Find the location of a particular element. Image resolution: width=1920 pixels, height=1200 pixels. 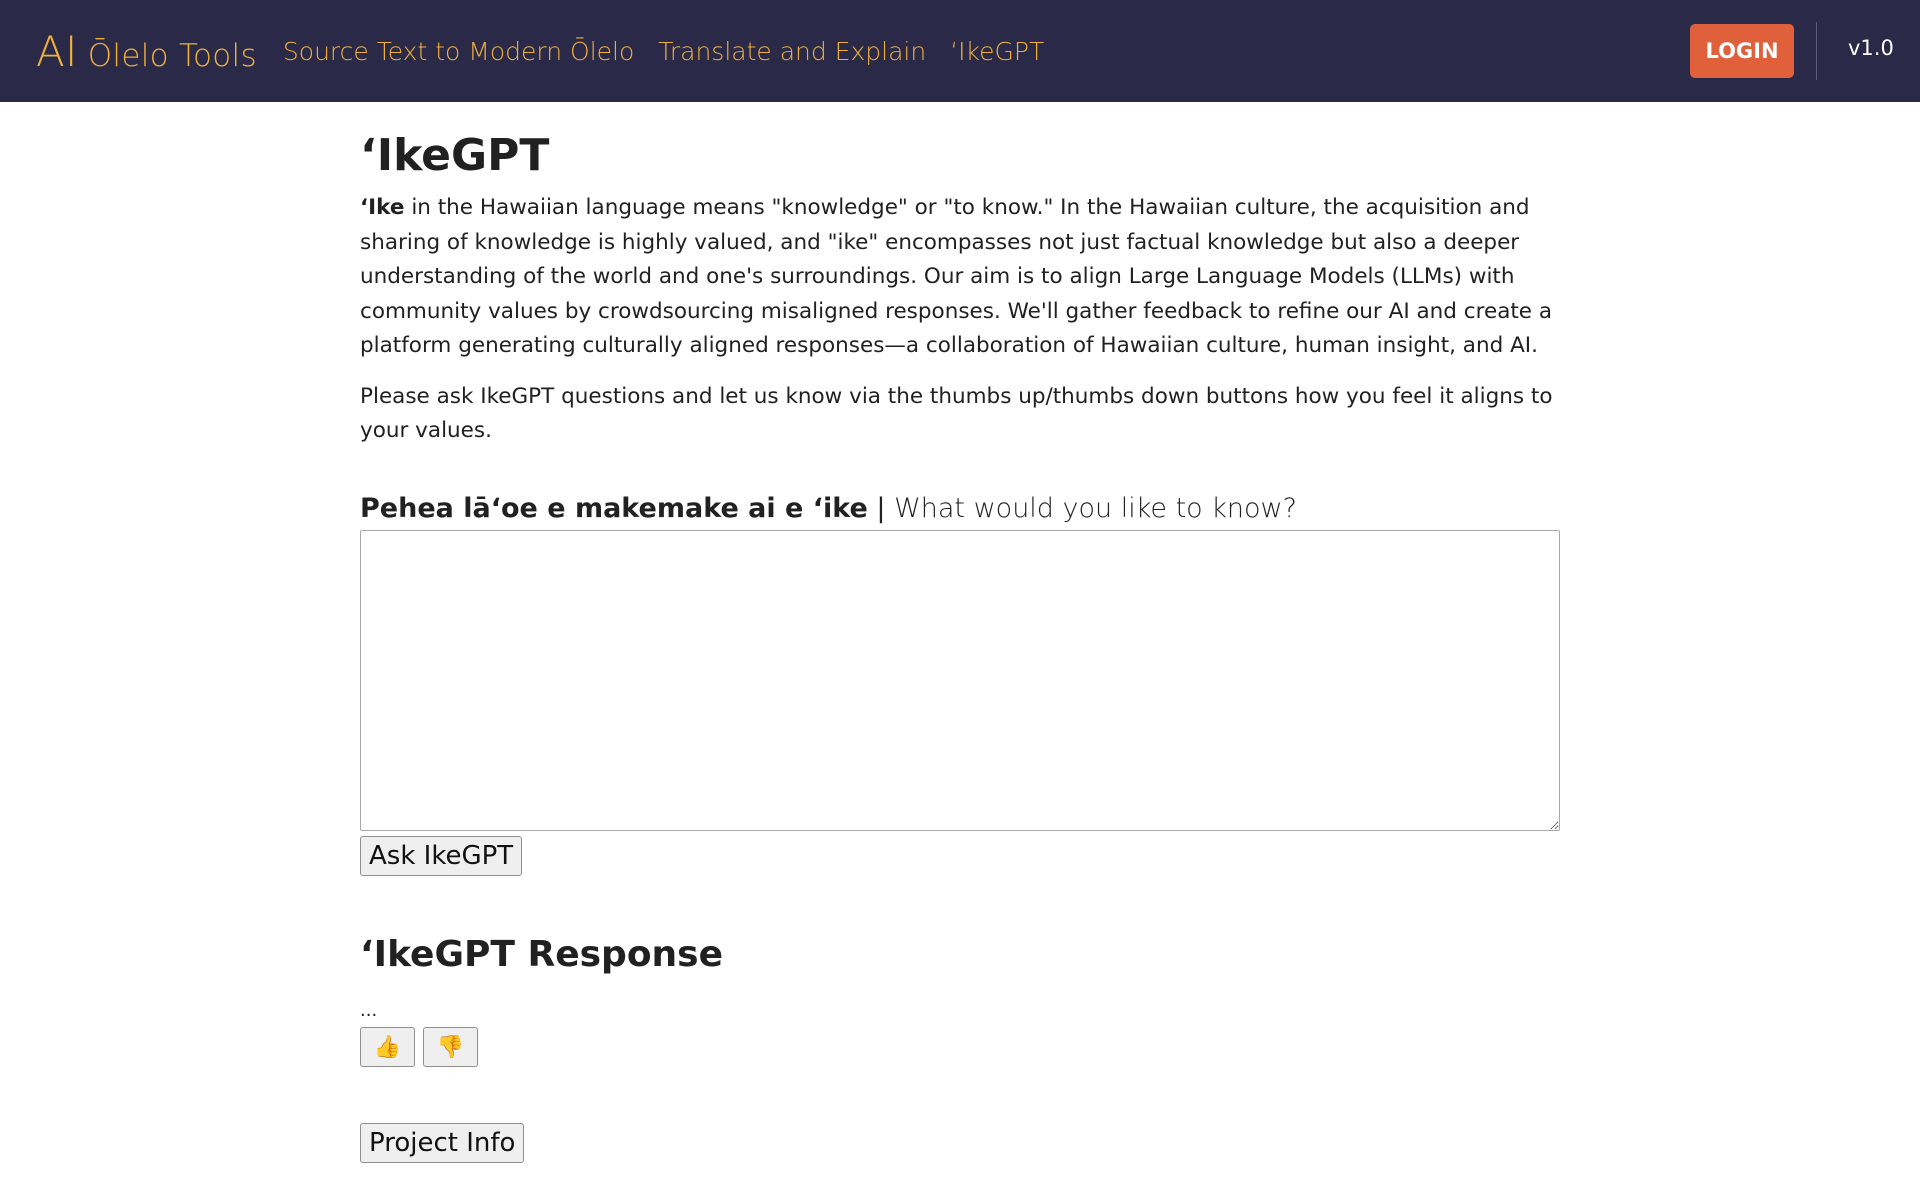

login-button: LOGIN is located at coordinates (1742, 51).